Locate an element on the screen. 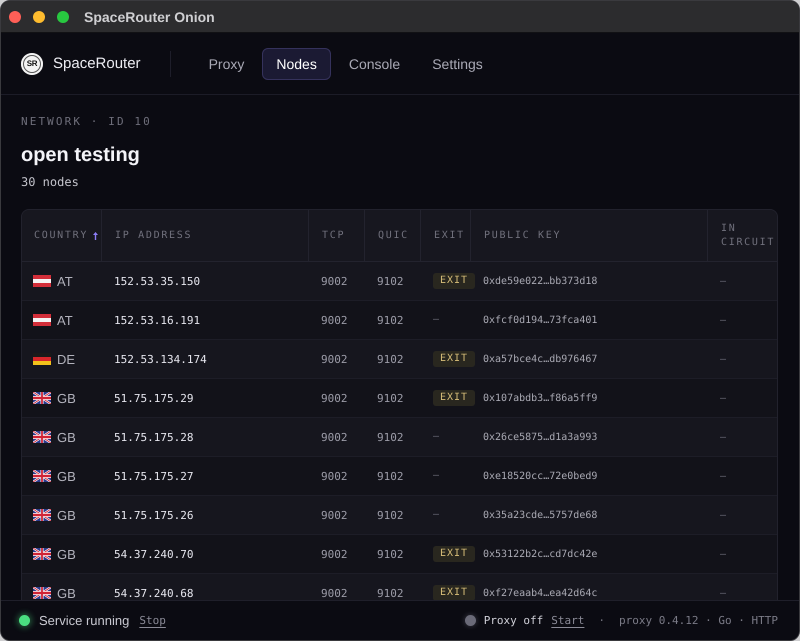 The width and height of the screenshot is (800, 641). ip-address: 51.75.175.27 is located at coordinates (154, 476).